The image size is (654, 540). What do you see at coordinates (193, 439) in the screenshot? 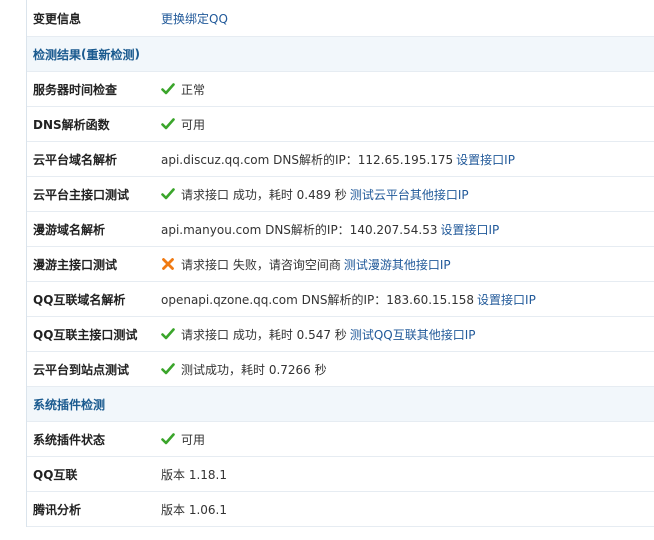
I see `plugin-text: 可用` at bounding box center [193, 439].